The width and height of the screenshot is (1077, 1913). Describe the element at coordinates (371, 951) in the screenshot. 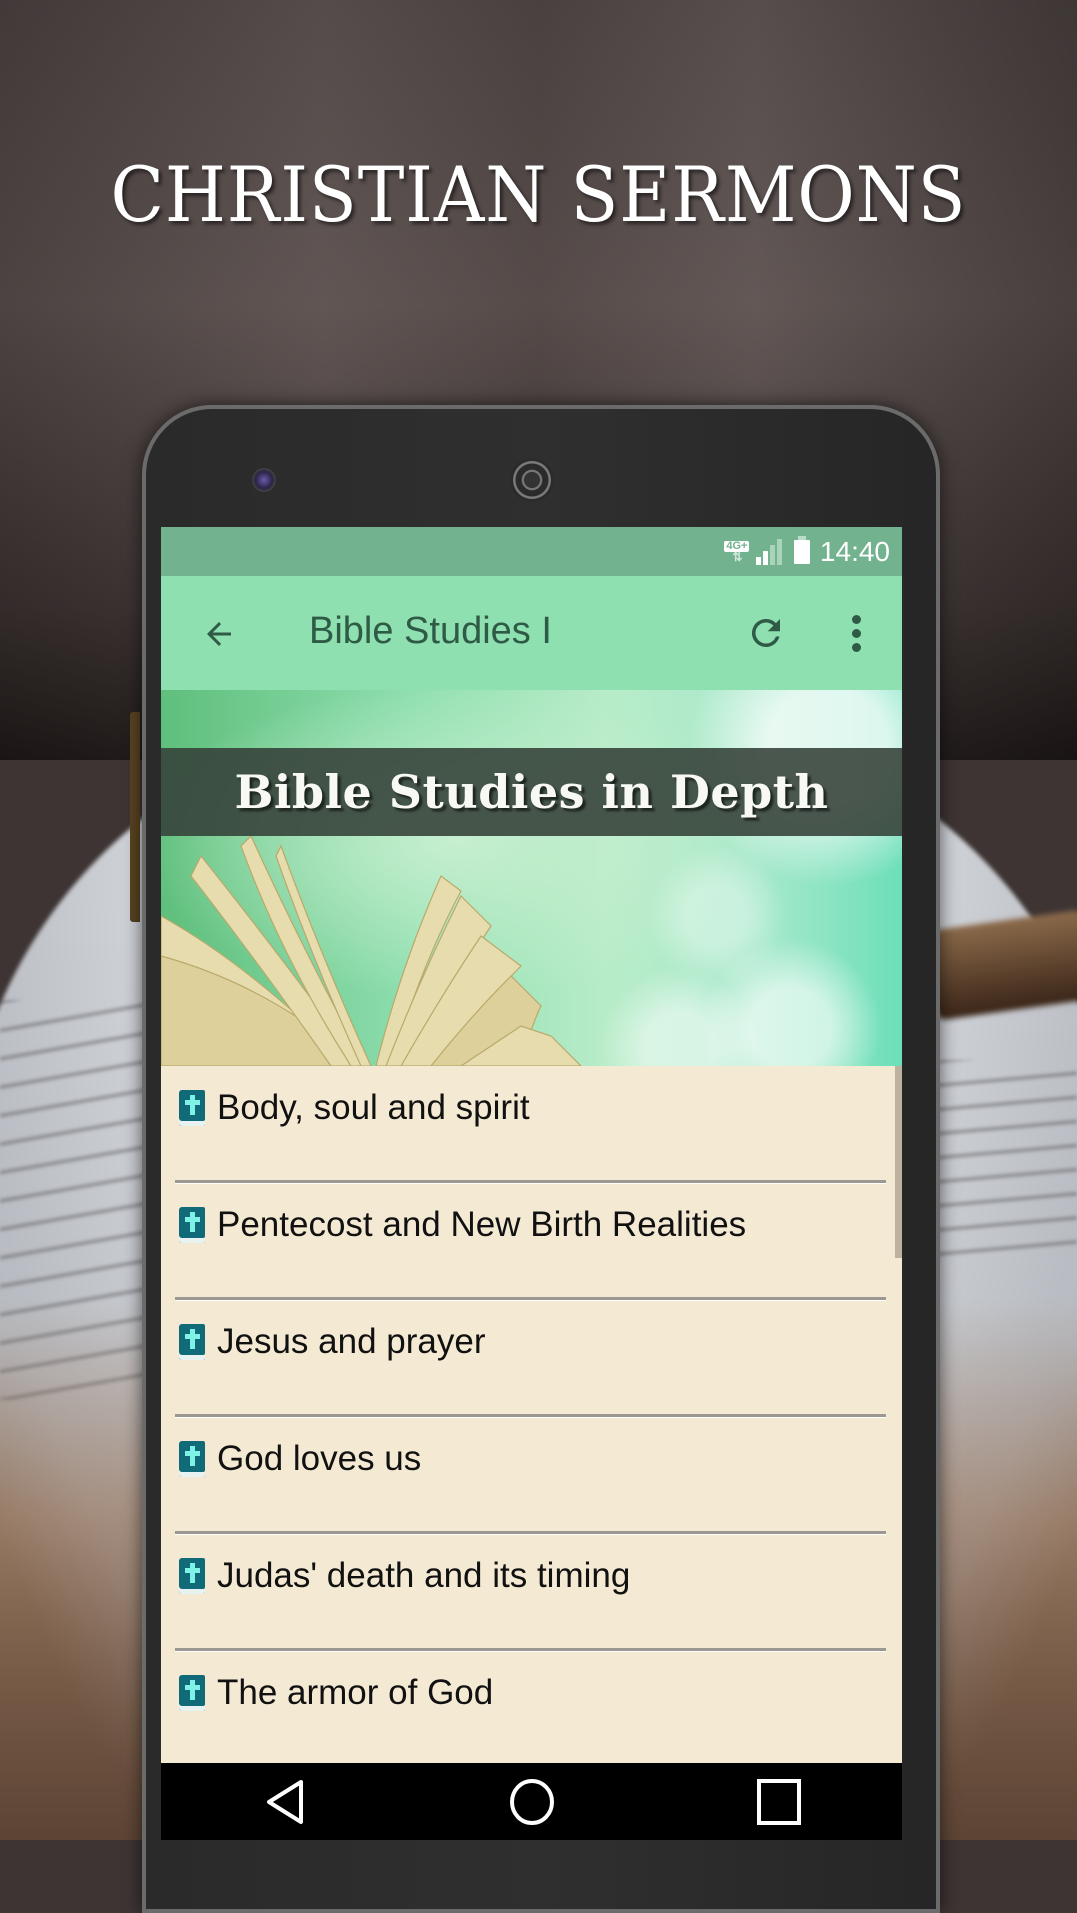

I see `open-book-illustration` at that location.